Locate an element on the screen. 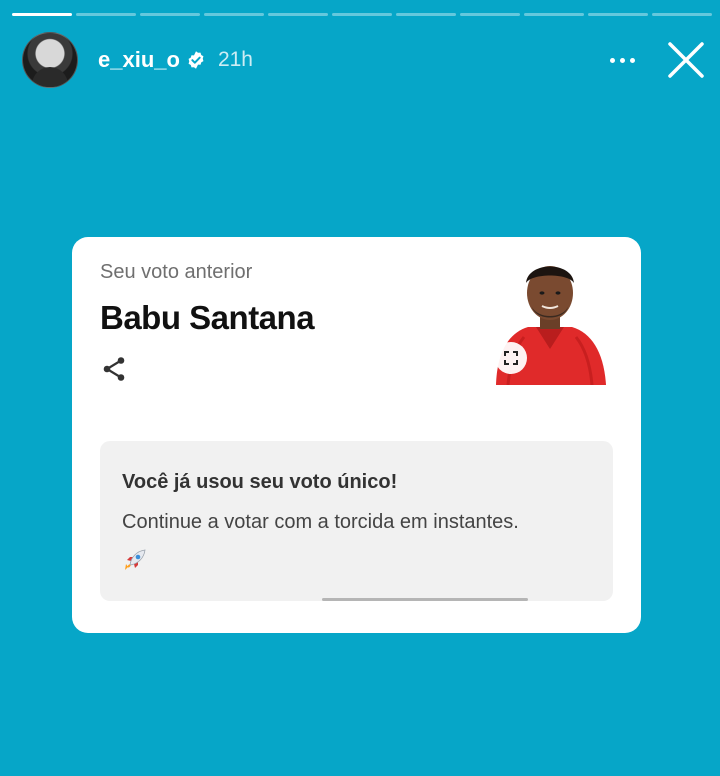 This screenshot has width=720, height=776. expand-icon is located at coordinates (511, 358).